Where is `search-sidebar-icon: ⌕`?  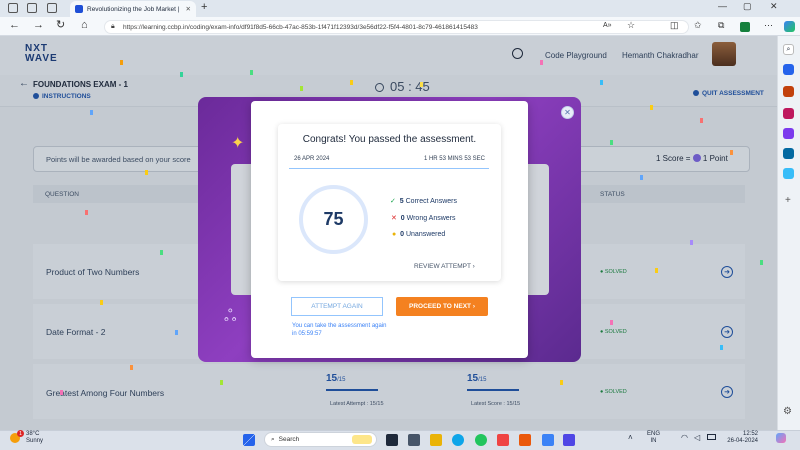
search-sidebar-icon: ⌕ is located at coordinates (788, 49).